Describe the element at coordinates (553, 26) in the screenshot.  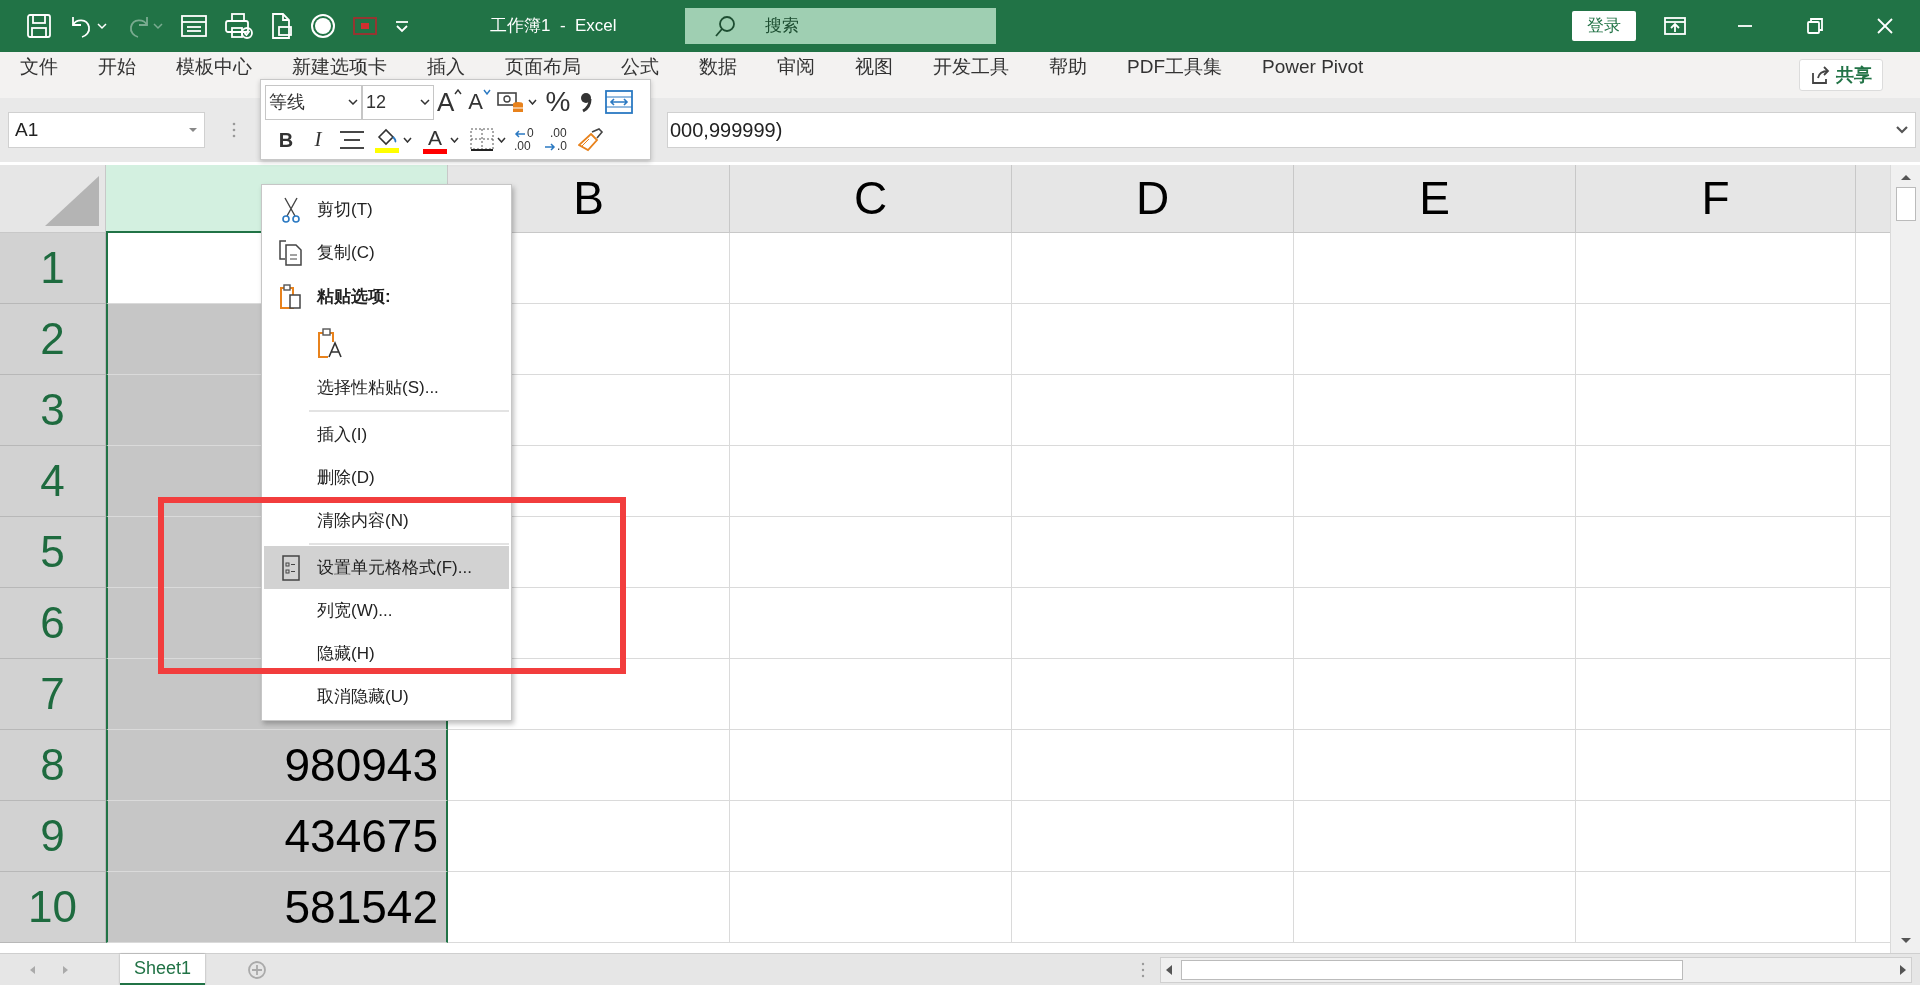
I see `window-title: 工作簿1 - Excel` at that location.